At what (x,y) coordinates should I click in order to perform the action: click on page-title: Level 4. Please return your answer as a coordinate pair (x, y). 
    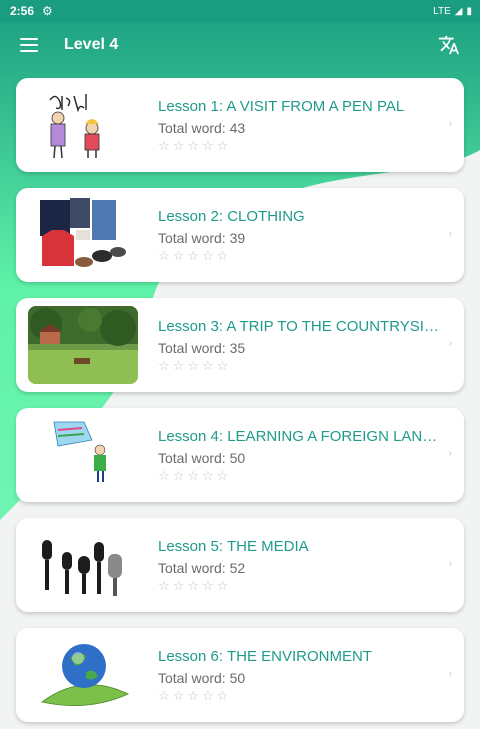
    Looking at the image, I should click on (91, 44).